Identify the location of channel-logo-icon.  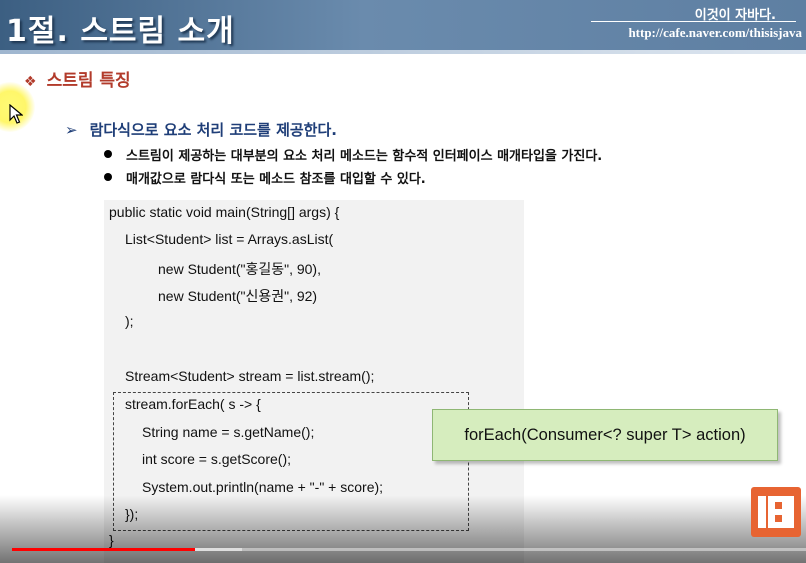
(776, 512).